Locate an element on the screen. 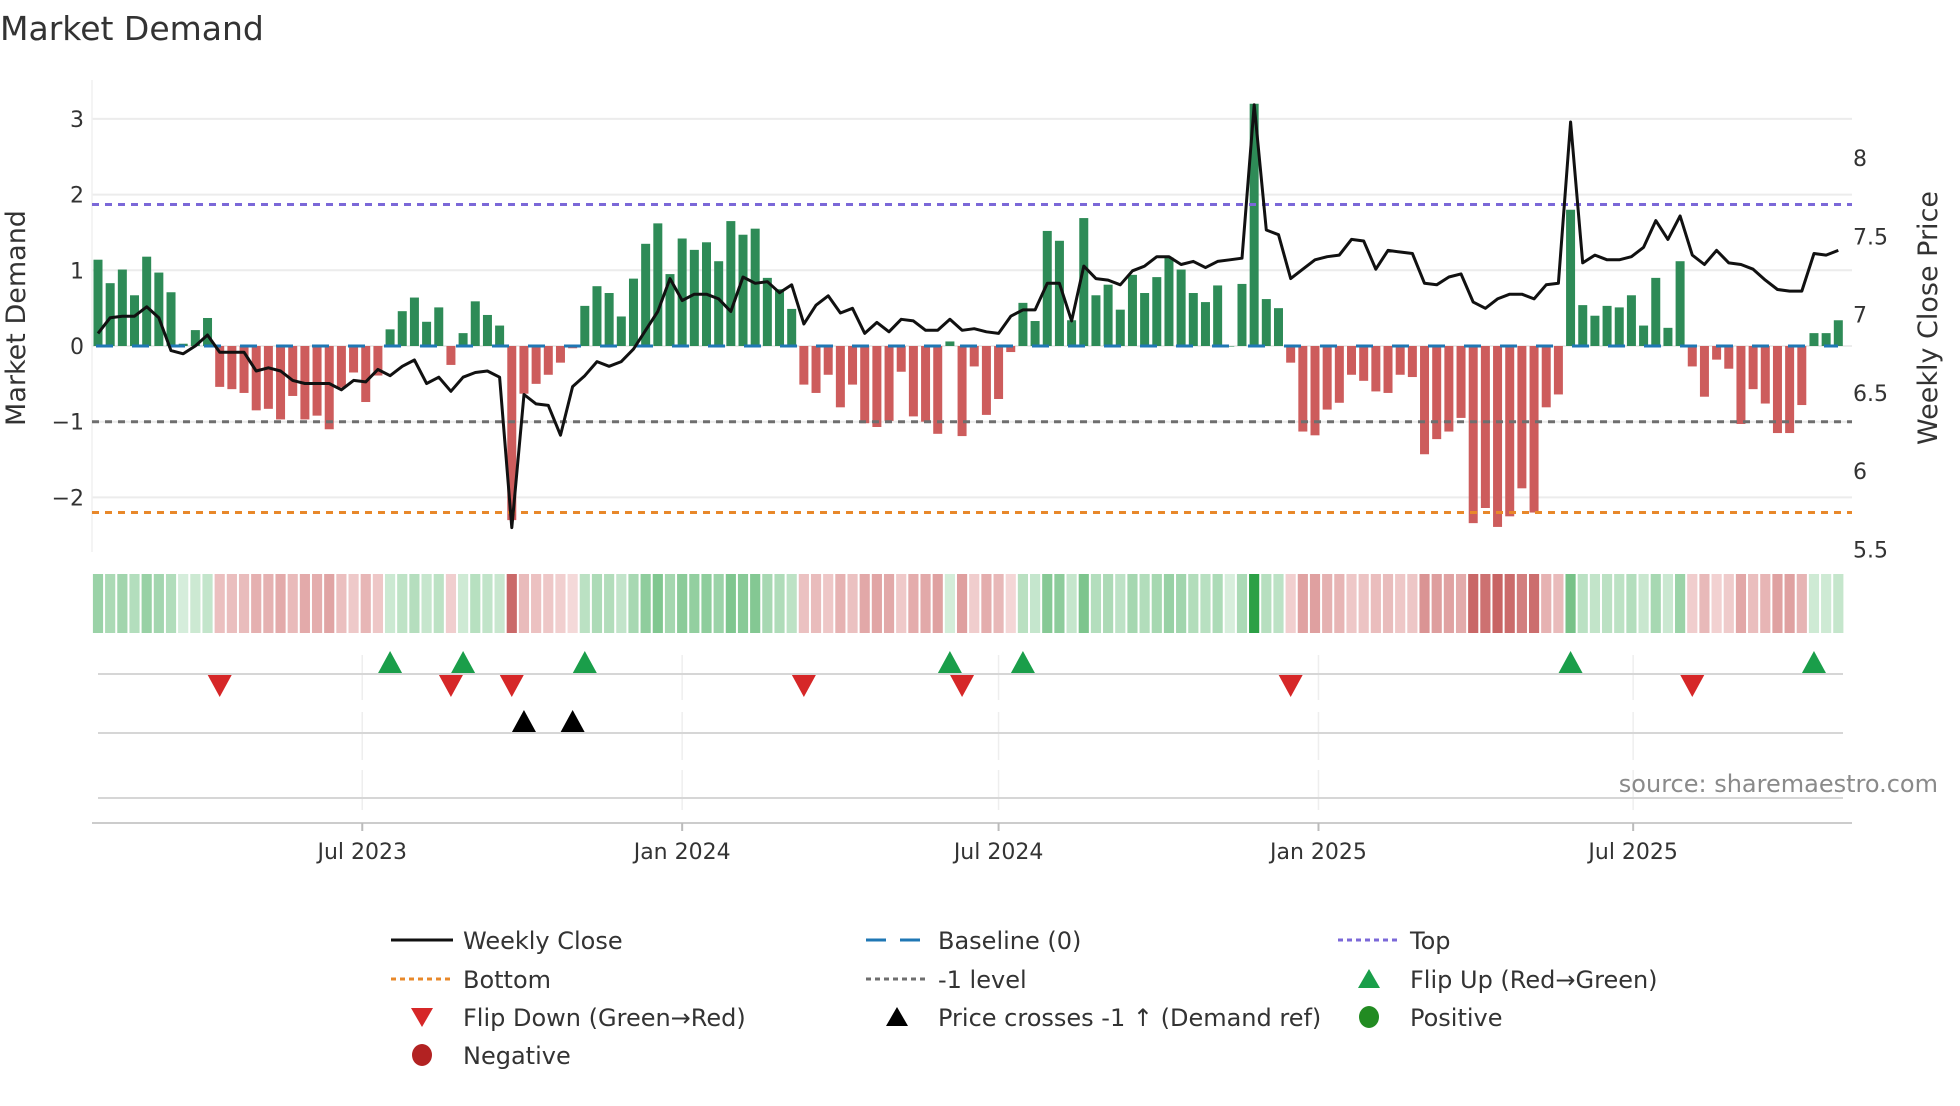 Image resolution: width=1960 pixels, height=1106 pixels. demand-tick-label: 2 is located at coordinates (77, 196).